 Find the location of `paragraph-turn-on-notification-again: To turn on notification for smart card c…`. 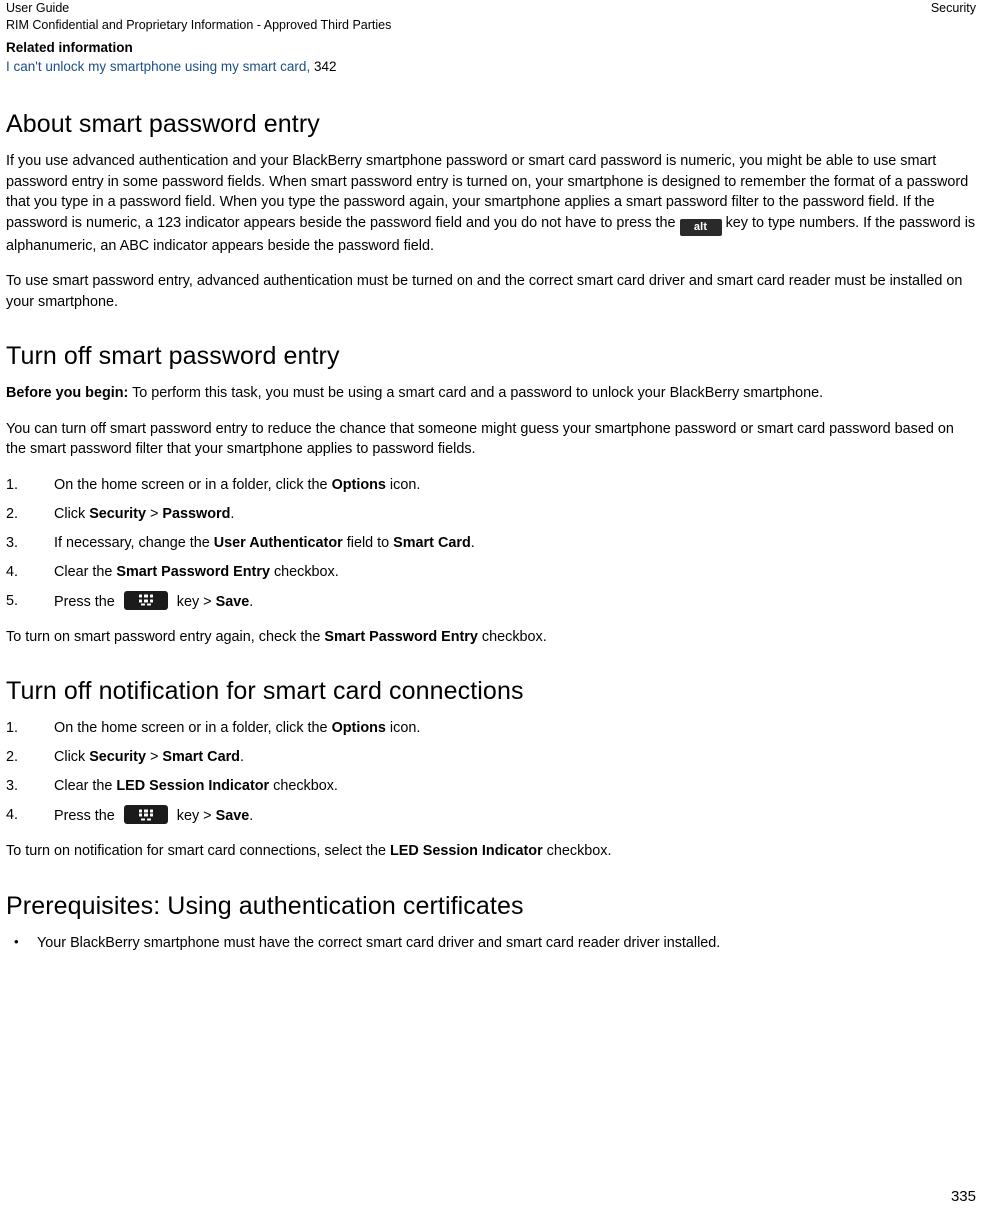

paragraph-turn-on-notification-again: To turn on notification for smart card c… is located at coordinates (491, 851).